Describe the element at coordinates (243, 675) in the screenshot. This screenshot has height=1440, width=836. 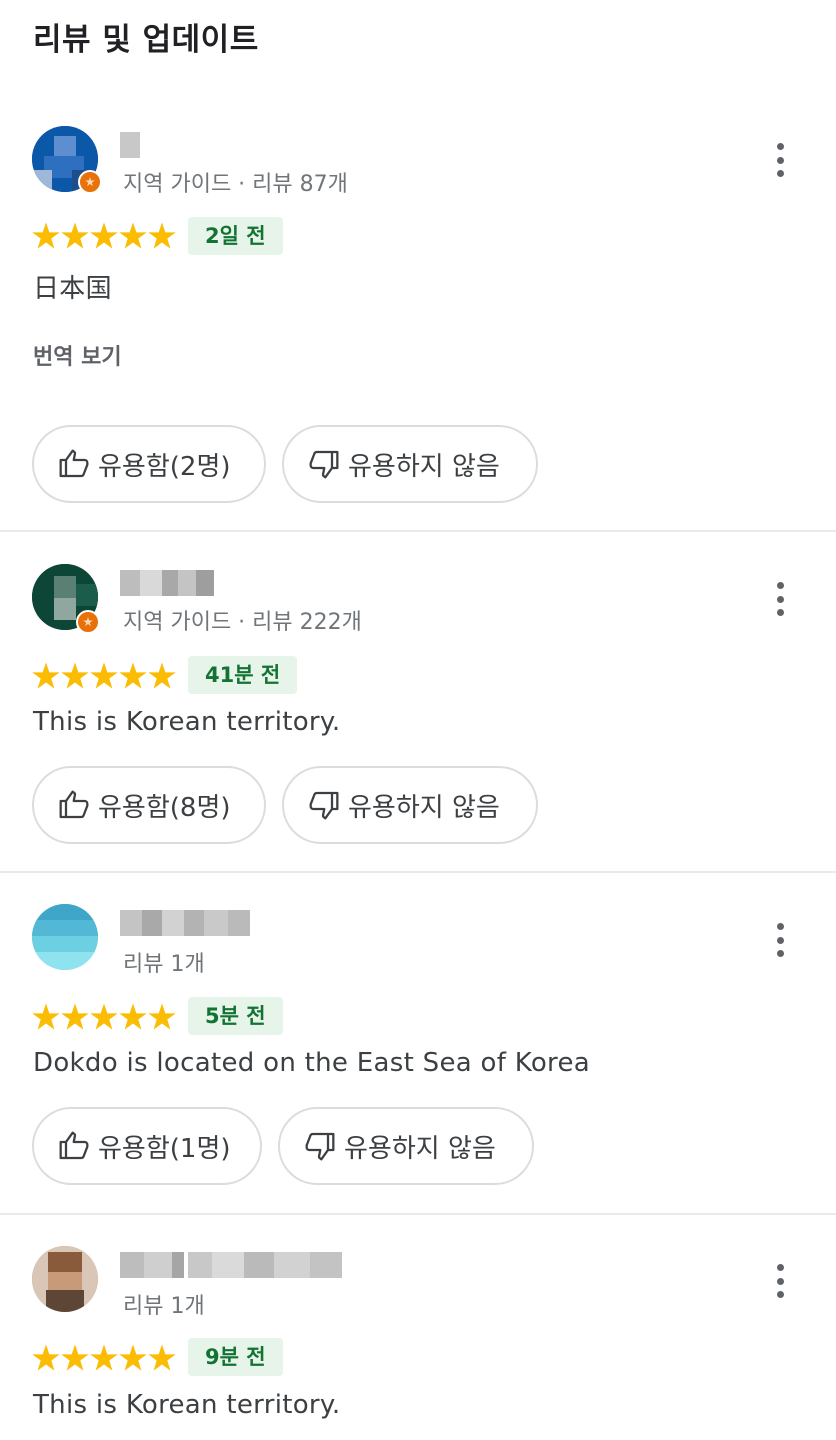
I see `review-time-badge: 41분 전` at that location.